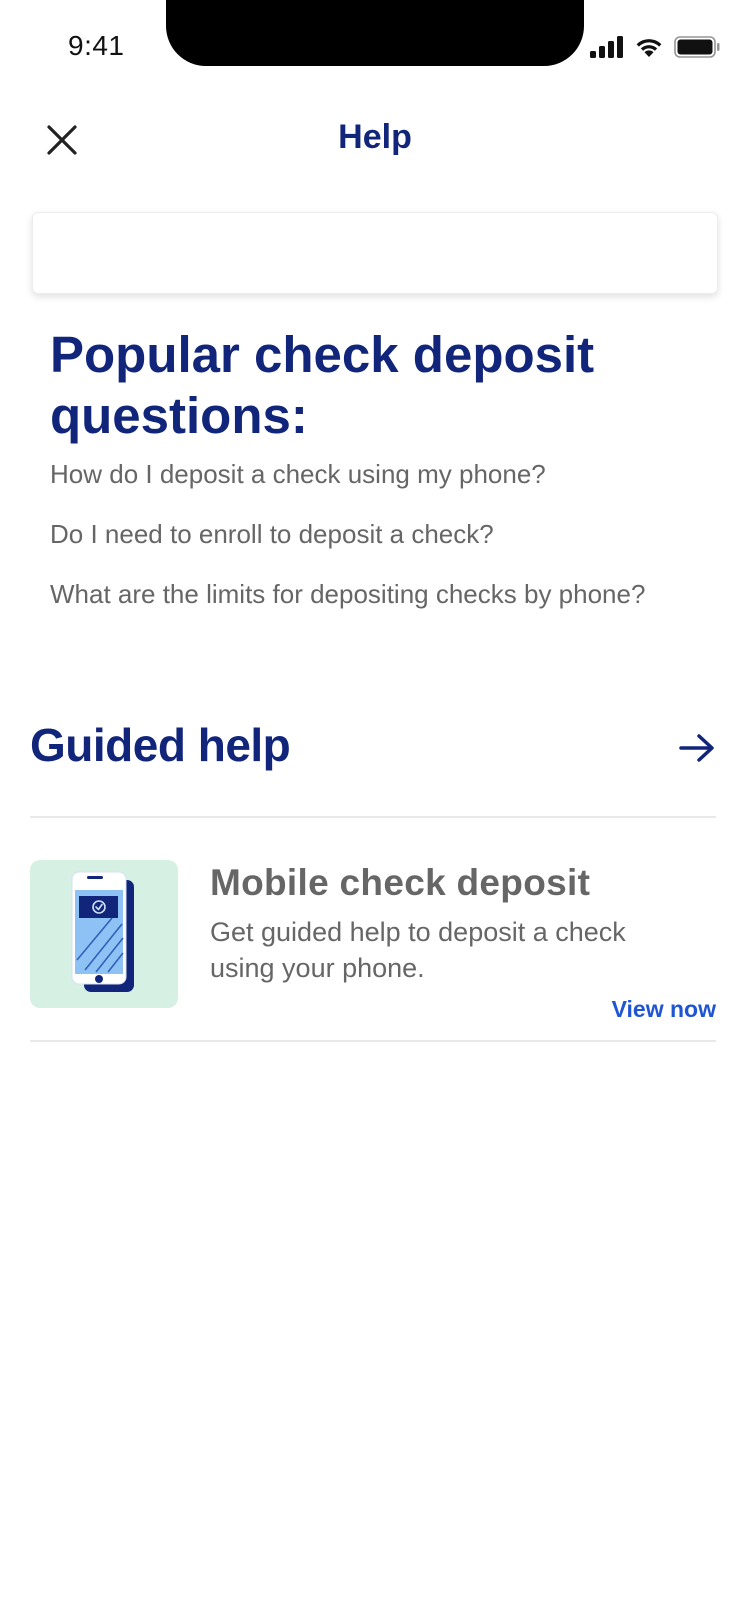  Describe the element at coordinates (606, 47) in the screenshot. I see `cellular-signal-icon` at that location.